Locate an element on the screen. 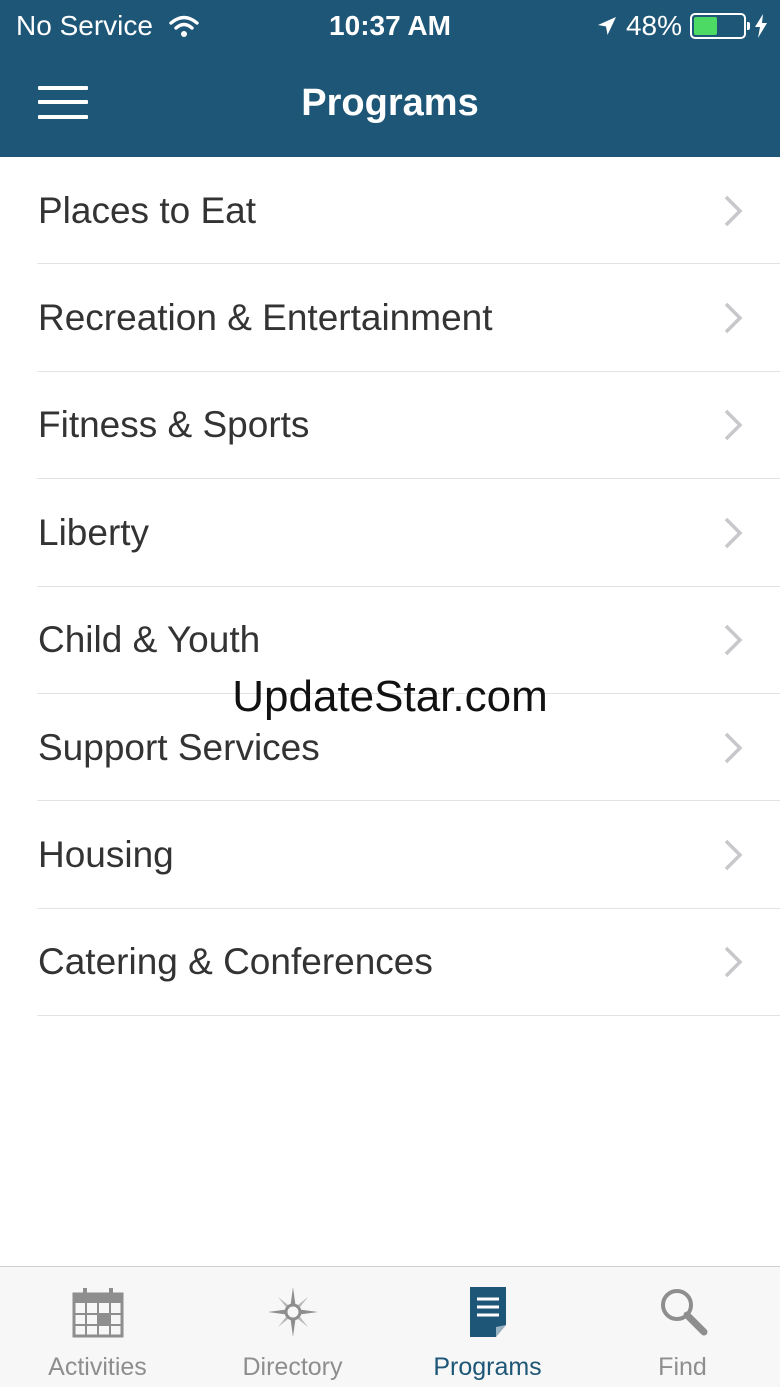  nav-bar: Programs is located at coordinates (390, 105).